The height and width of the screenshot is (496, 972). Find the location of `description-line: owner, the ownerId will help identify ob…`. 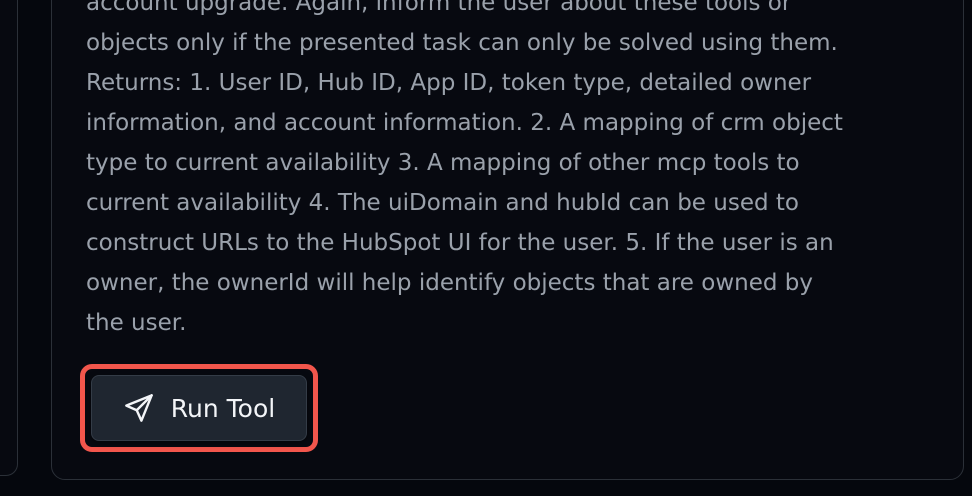

description-line: owner, the ownerId will help identify ob… is located at coordinates (449, 283).